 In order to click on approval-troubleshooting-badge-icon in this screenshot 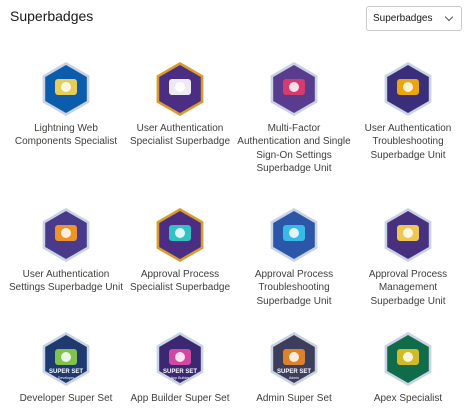, I will do `click(294, 235)`.